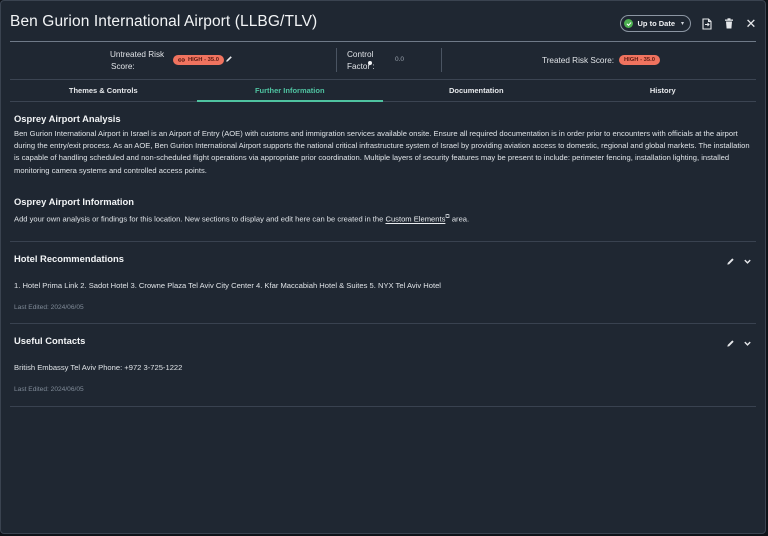  Describe the element at coordinates (229, 60) in the screenshot. I see `edit-untreated-risk-pencil-icon` at that location.